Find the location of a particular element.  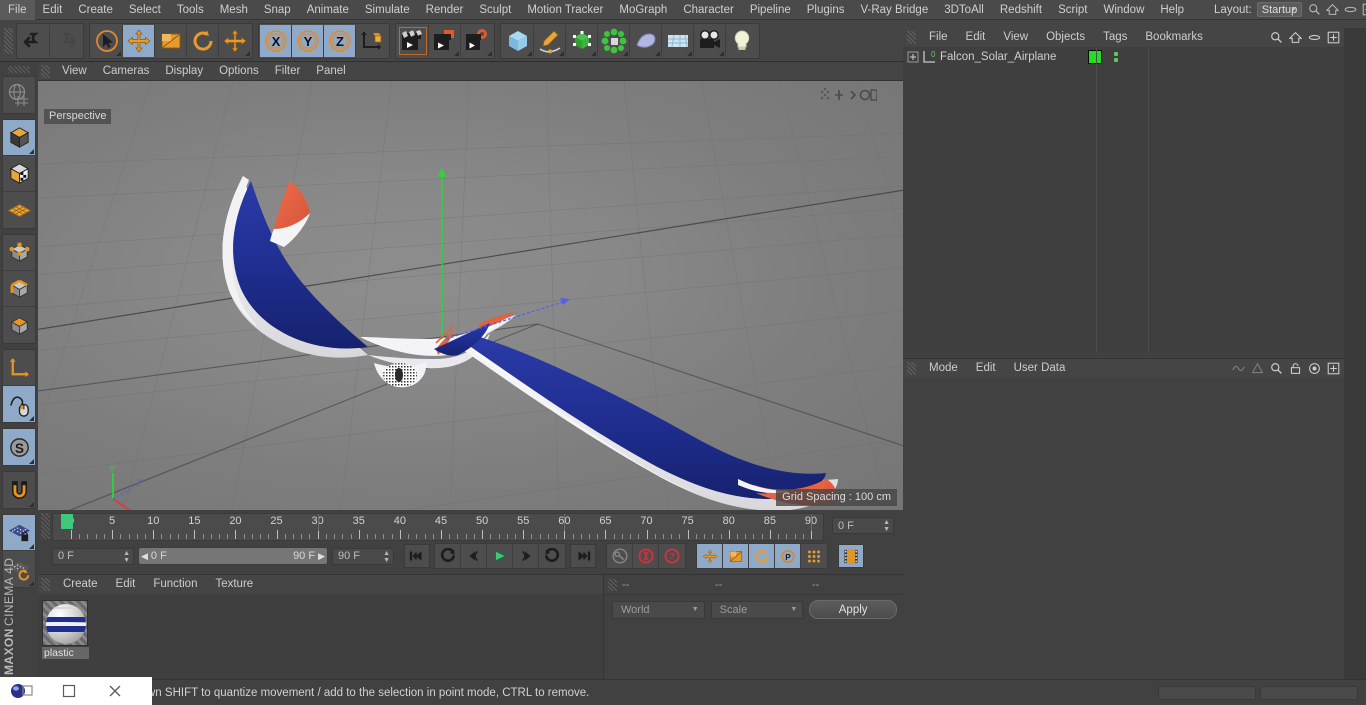

step-back-keyframe-icon is located at coordinates (448, 556).